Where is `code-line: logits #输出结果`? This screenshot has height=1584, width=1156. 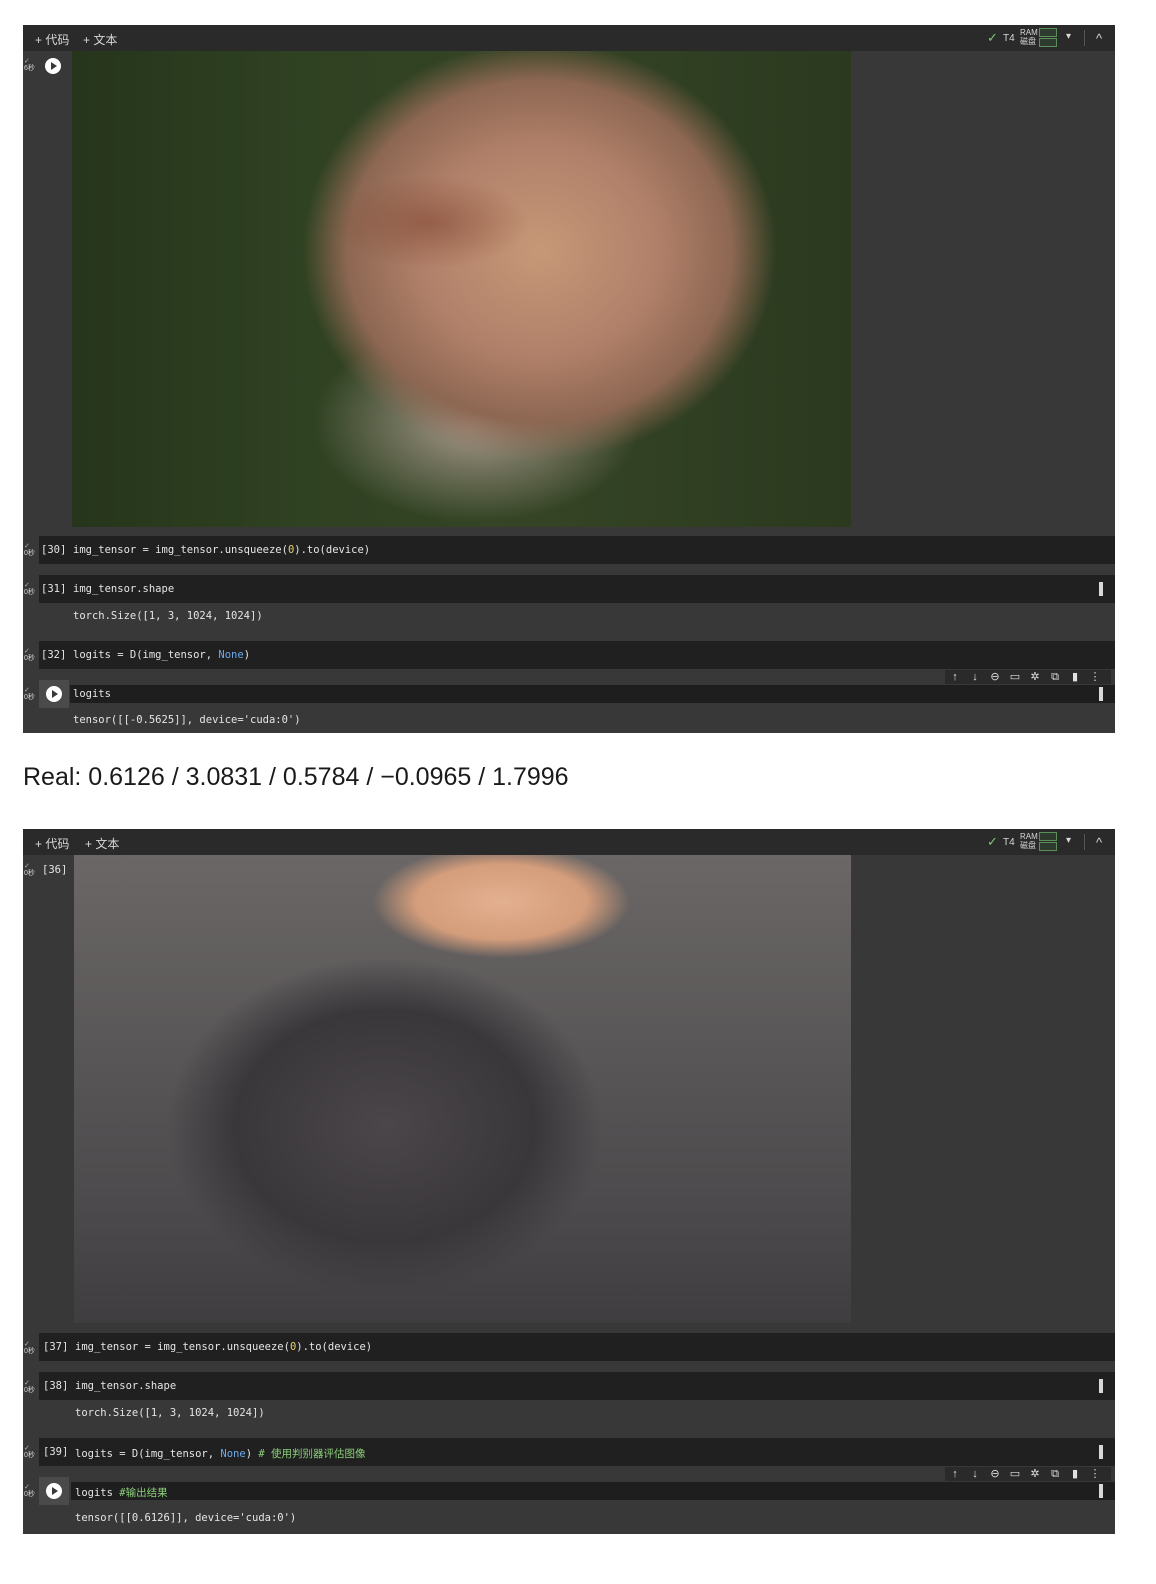
code-line: logits #输出结果 is located at coordinates (121, 1493).